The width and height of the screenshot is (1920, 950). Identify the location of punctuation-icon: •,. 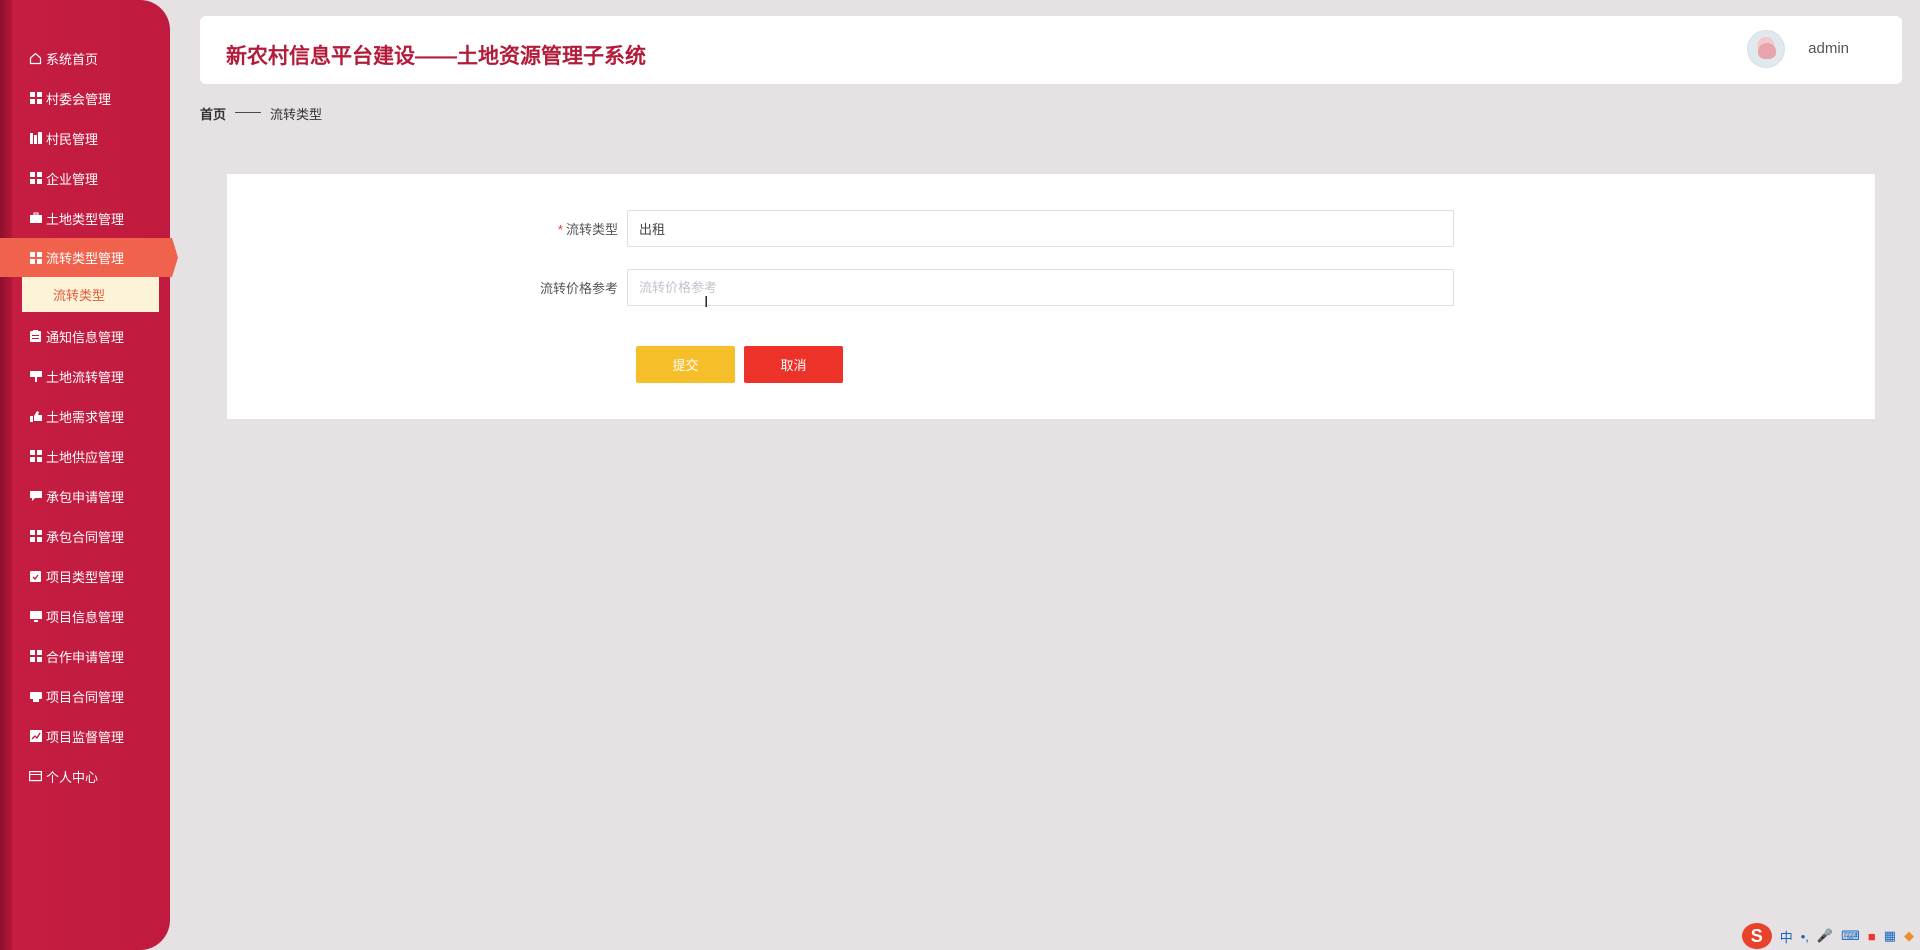
(1805, 936).